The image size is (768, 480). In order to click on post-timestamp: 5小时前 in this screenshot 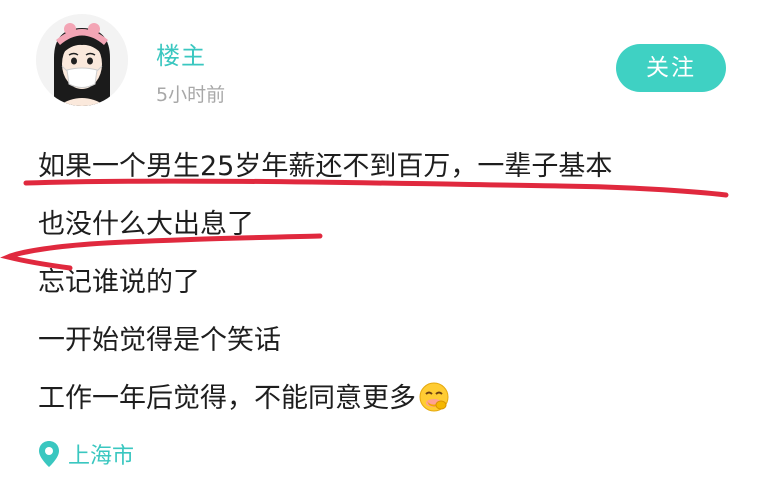, I will do `click(191, 95)`.